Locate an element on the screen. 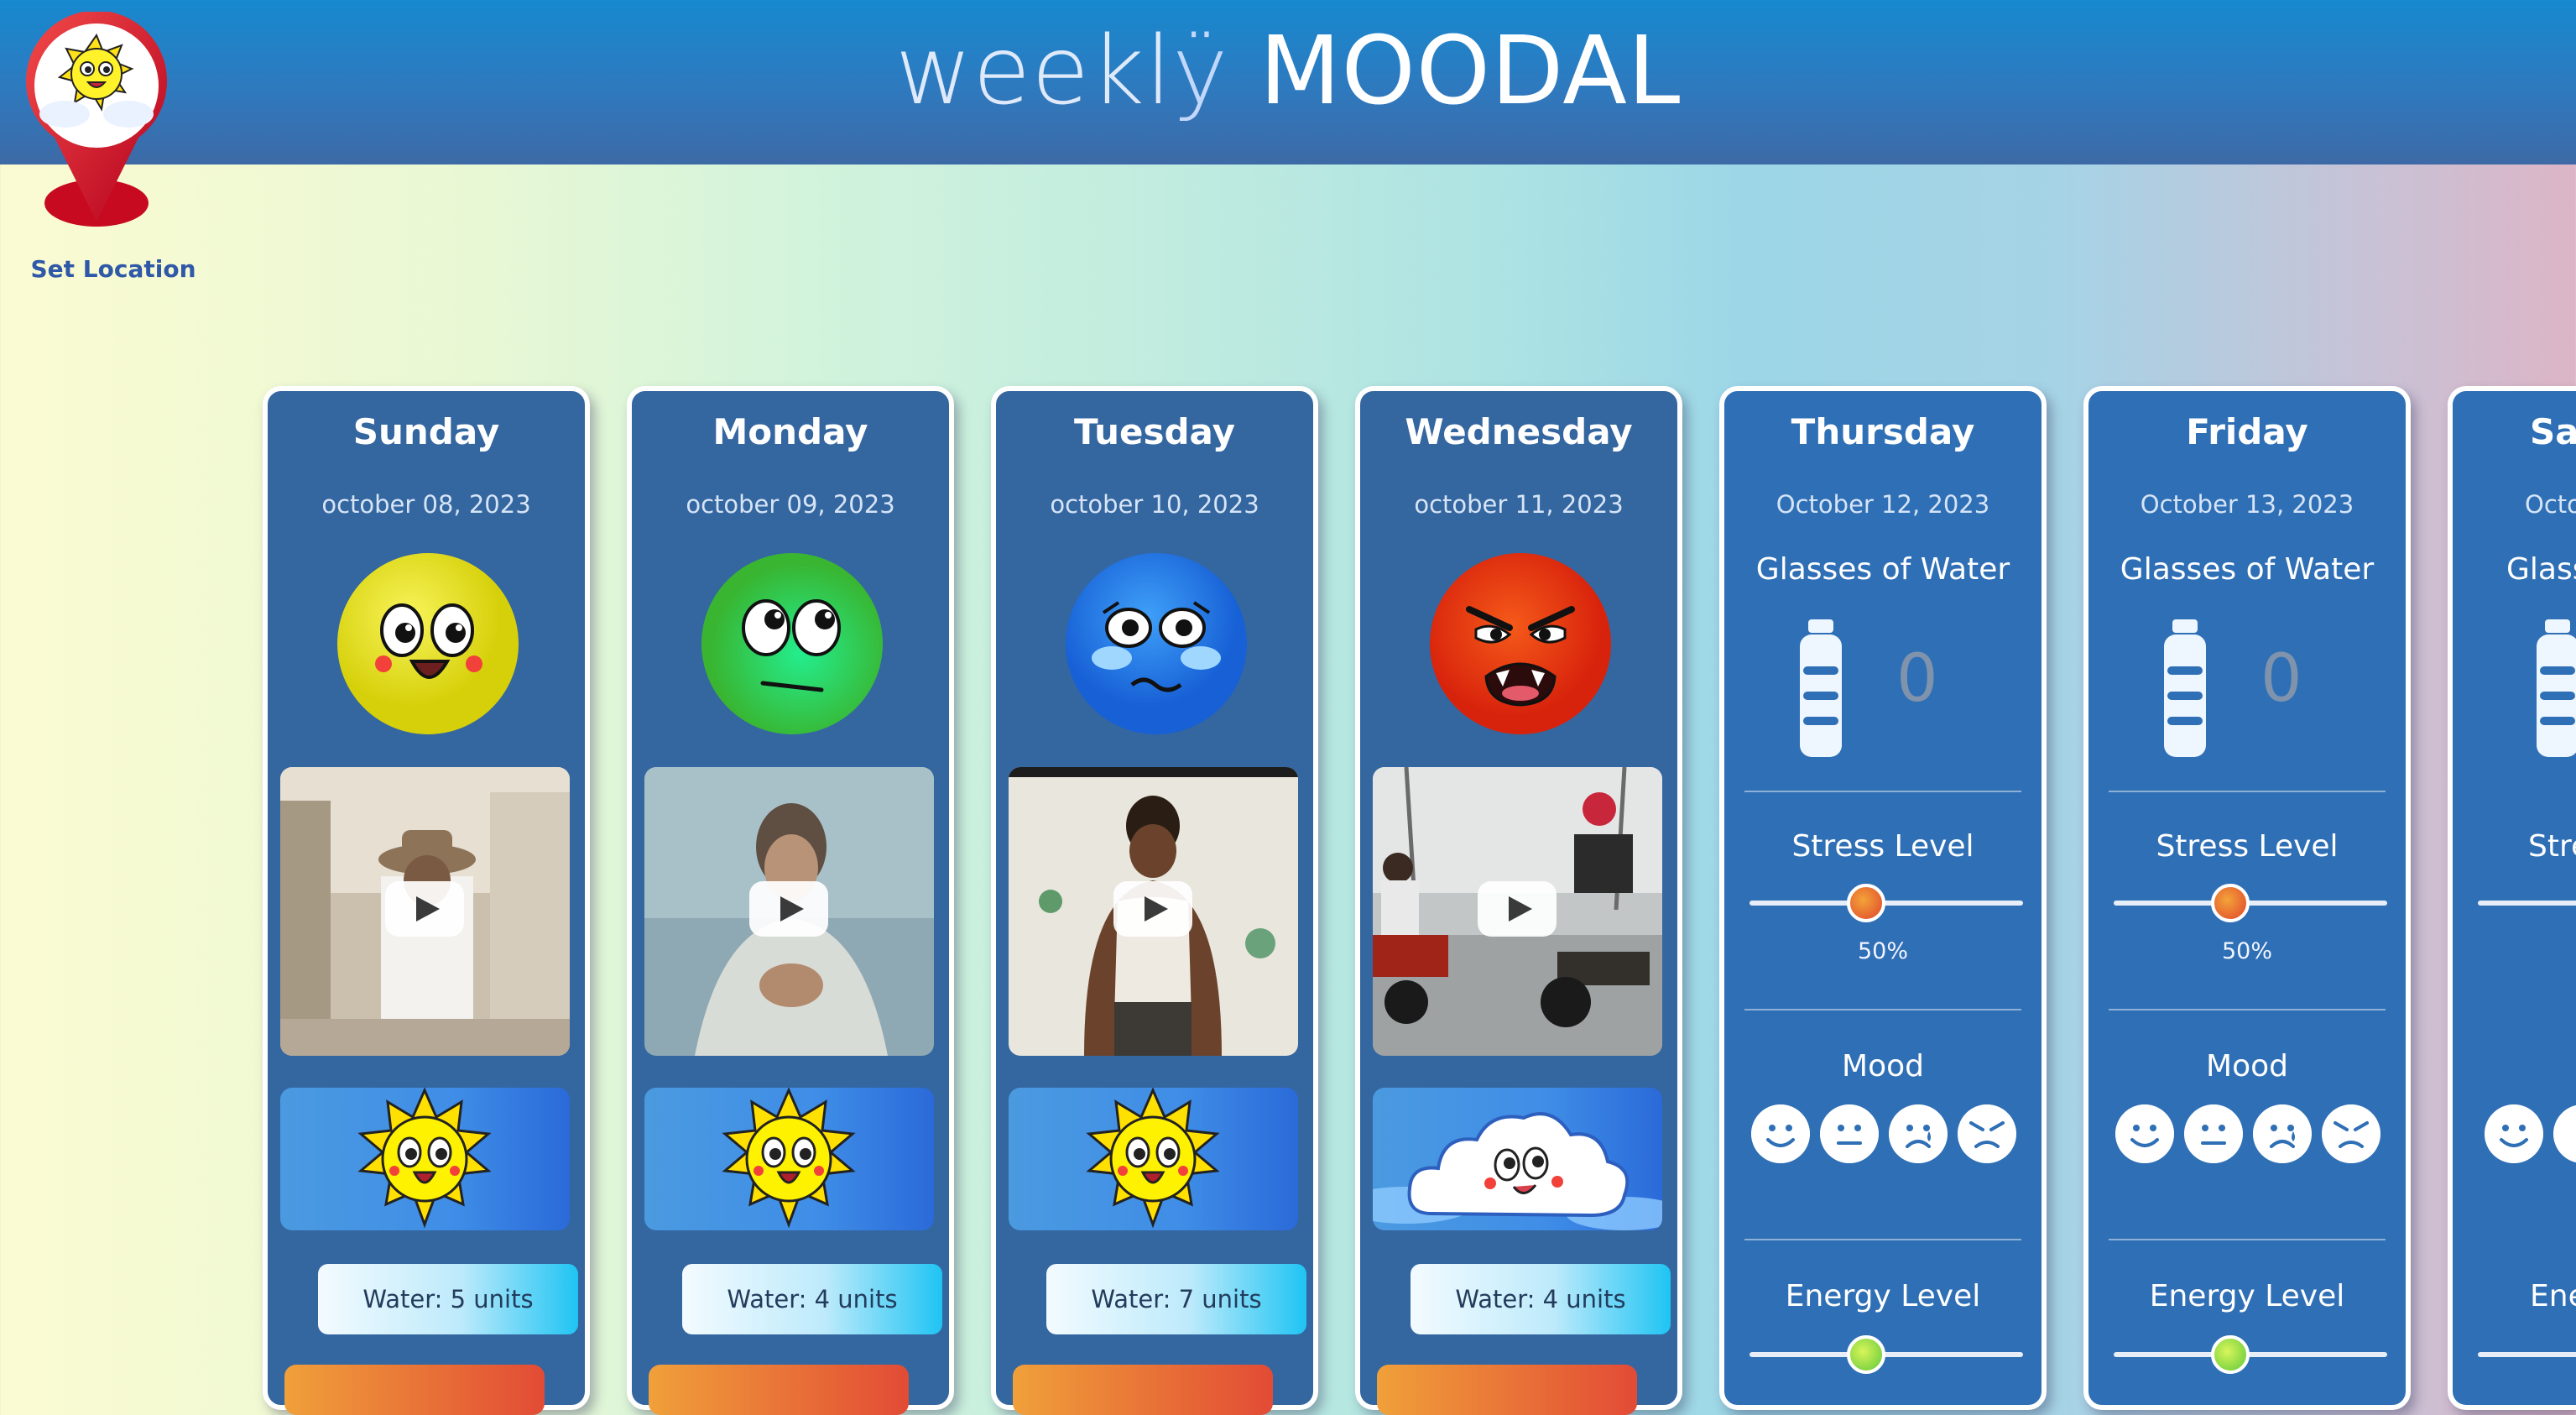 This screenshot has height=1415, width=2576. water-units: Water: 7 units is located at coordinates (1176, 1299).